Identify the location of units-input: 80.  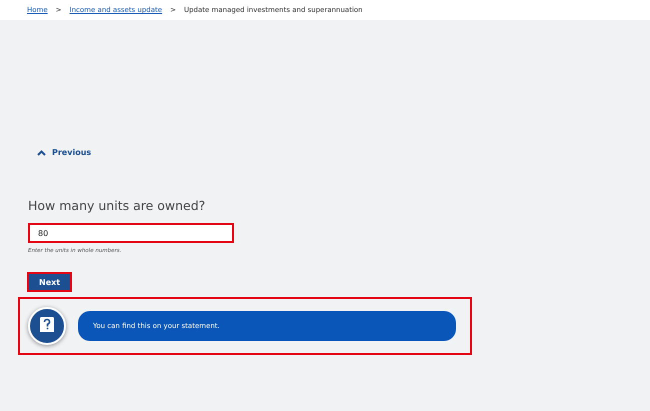
(131, 233).